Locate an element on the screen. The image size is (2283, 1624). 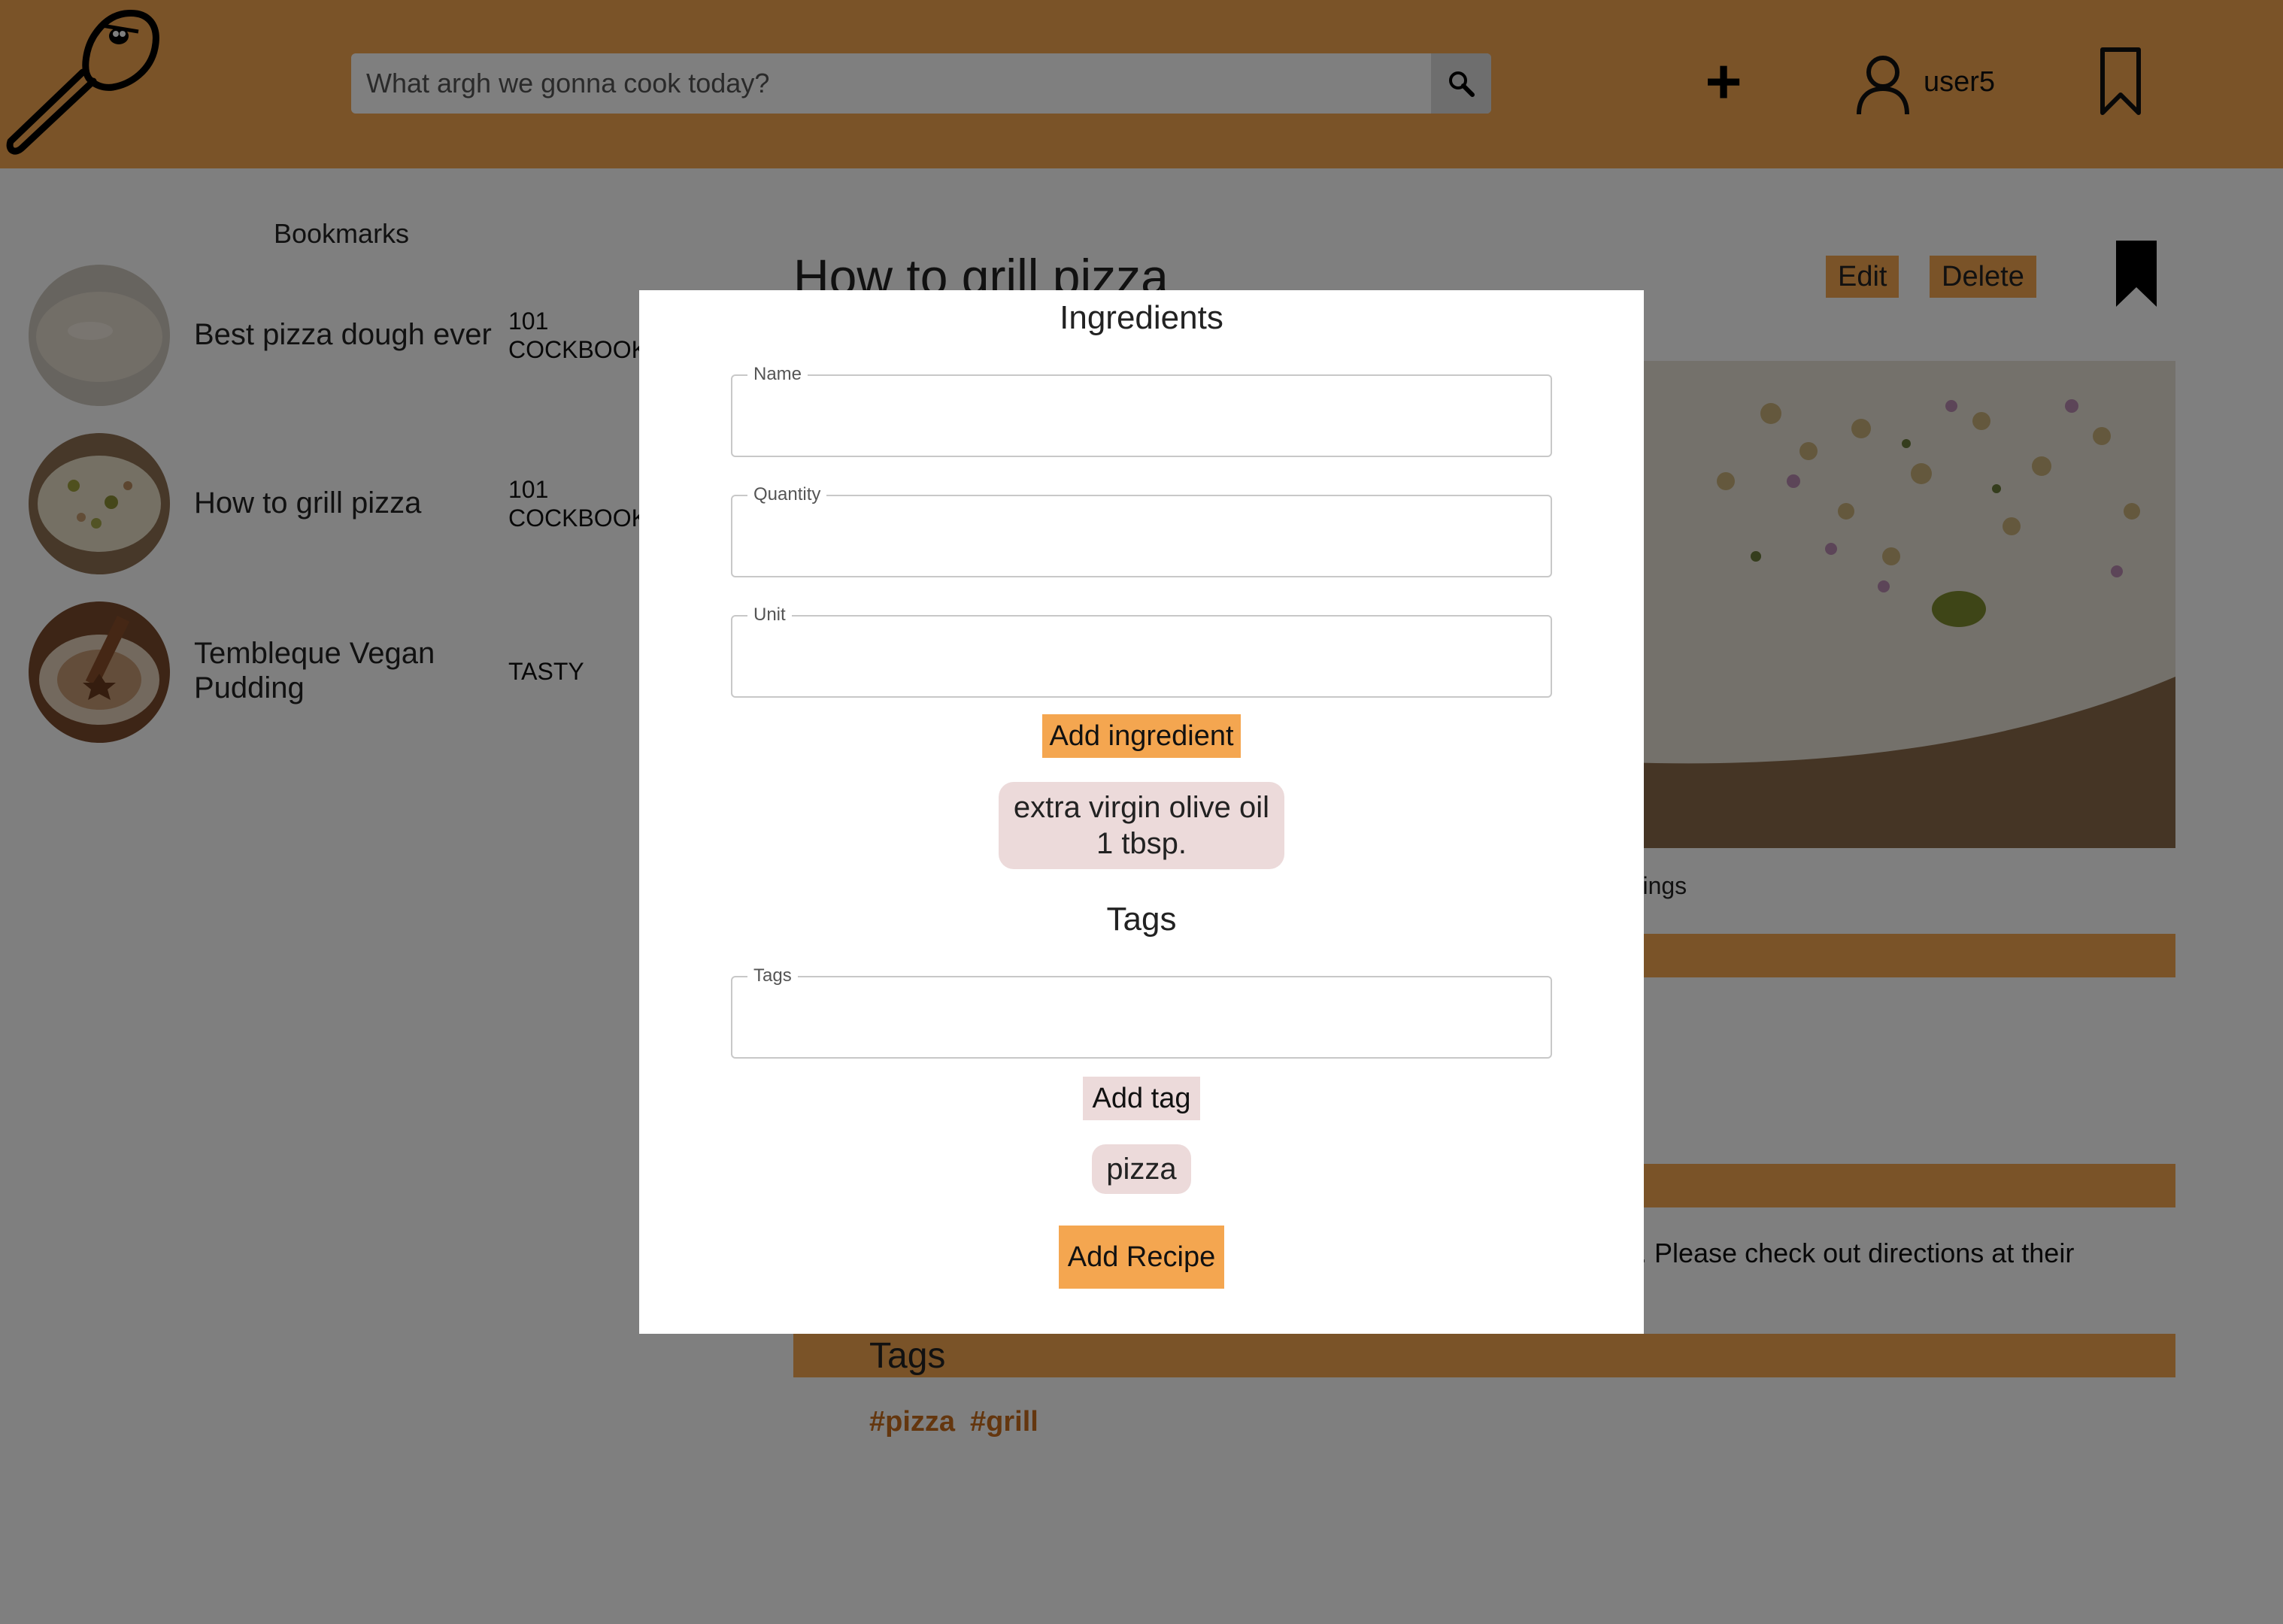
tag-chip-label: pizza is located at coordinates (1141, 1169).